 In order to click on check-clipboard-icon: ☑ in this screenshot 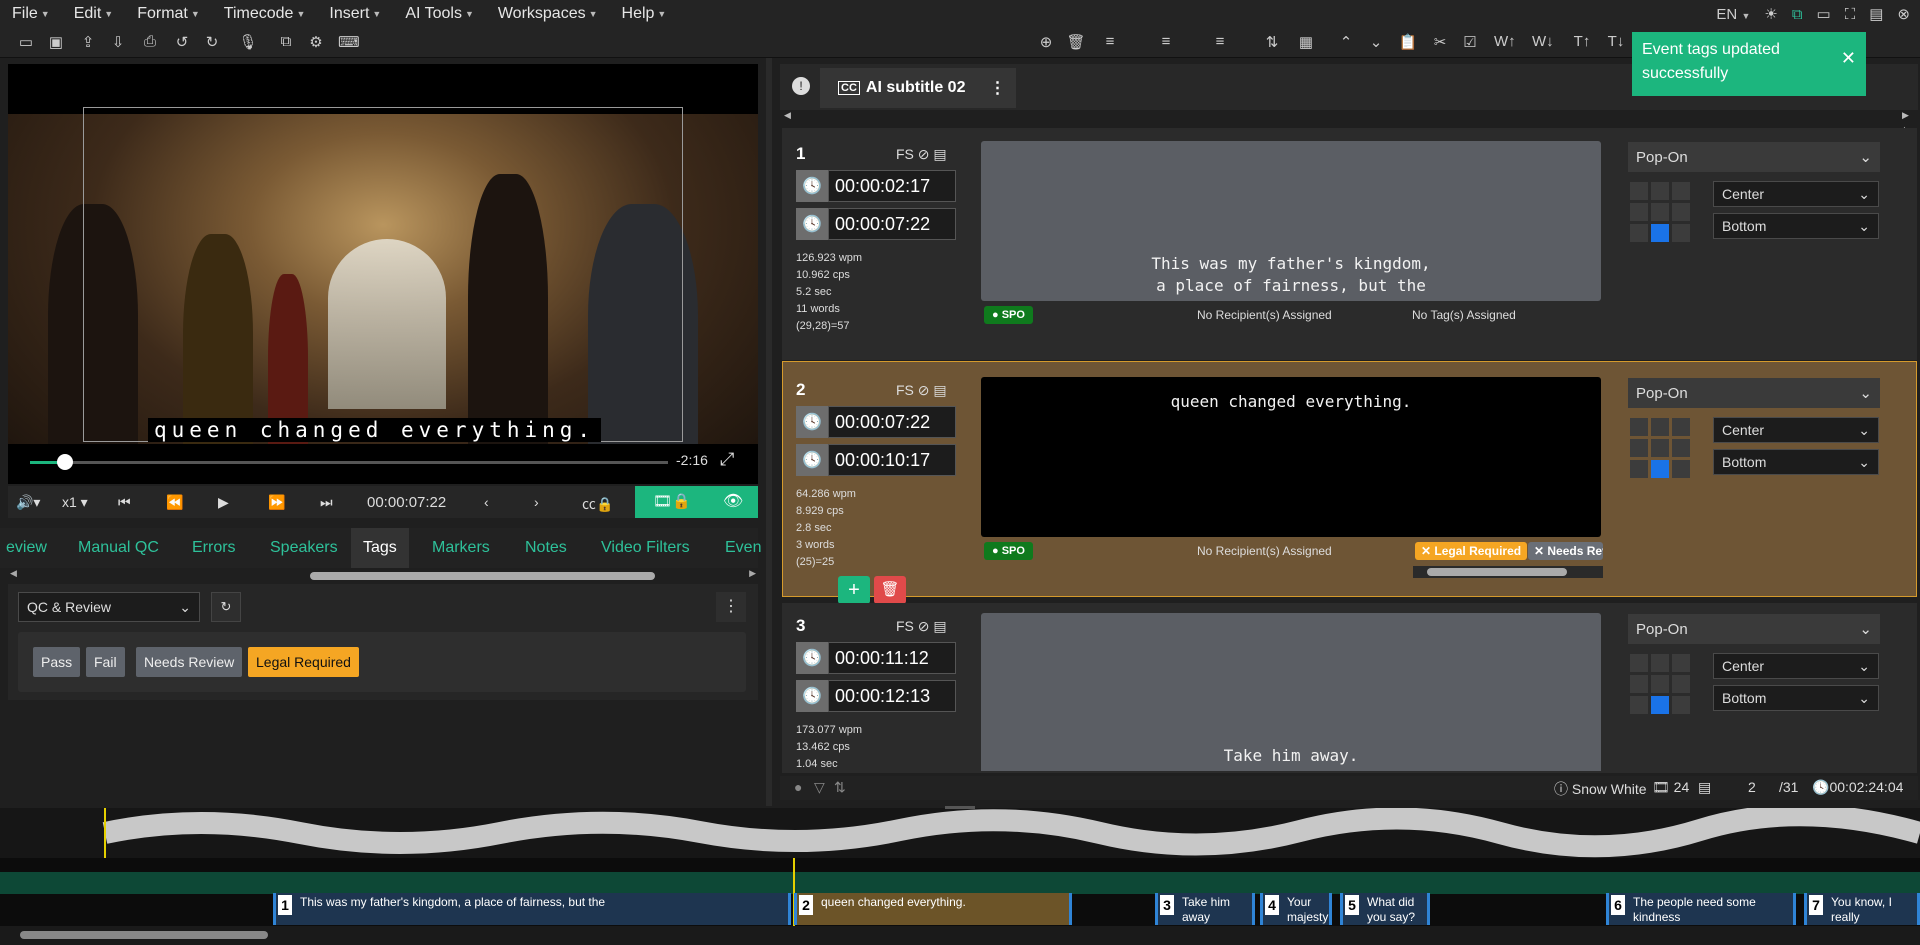, I will do `click(1470, 42)`.